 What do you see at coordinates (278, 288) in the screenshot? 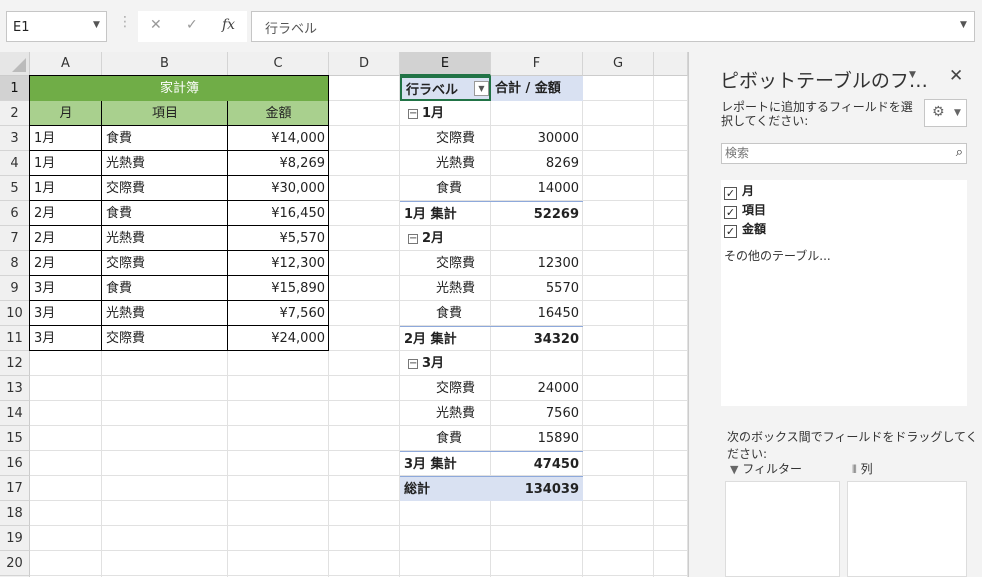
I see `table-cell: ¥15,890` at bounding box center [278, 288].